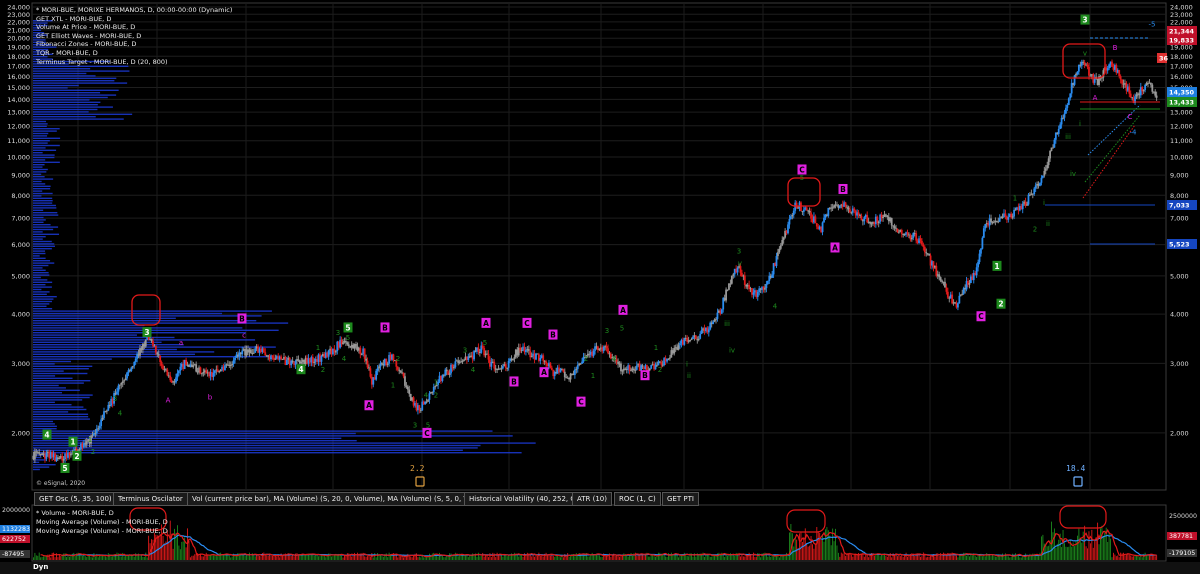 The height and width of the screenshot is (574, 1200). Describe the element at coordinates (134, 19) in the screenshot. I see `legend-xtl: GET XTL - MORI-BUE, D` at that location.